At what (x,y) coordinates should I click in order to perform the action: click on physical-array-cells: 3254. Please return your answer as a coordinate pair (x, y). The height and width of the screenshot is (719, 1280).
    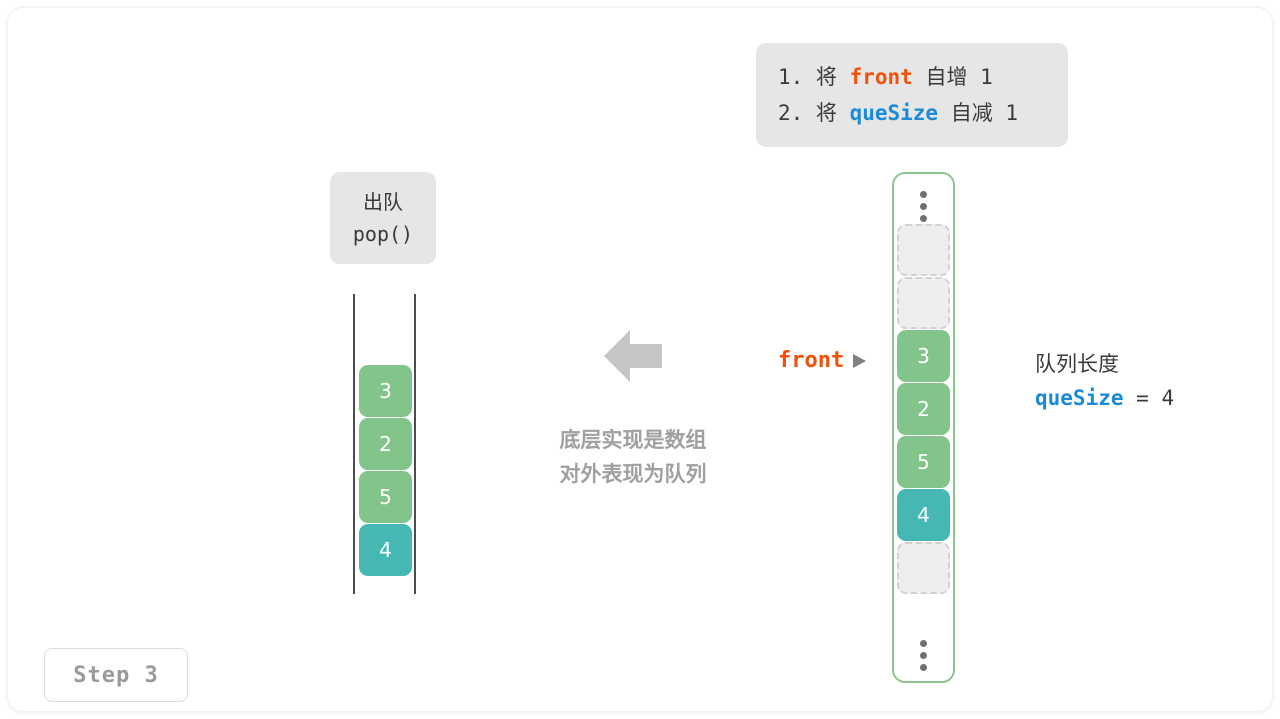
    Looking at the image, I should click on (923, 409).